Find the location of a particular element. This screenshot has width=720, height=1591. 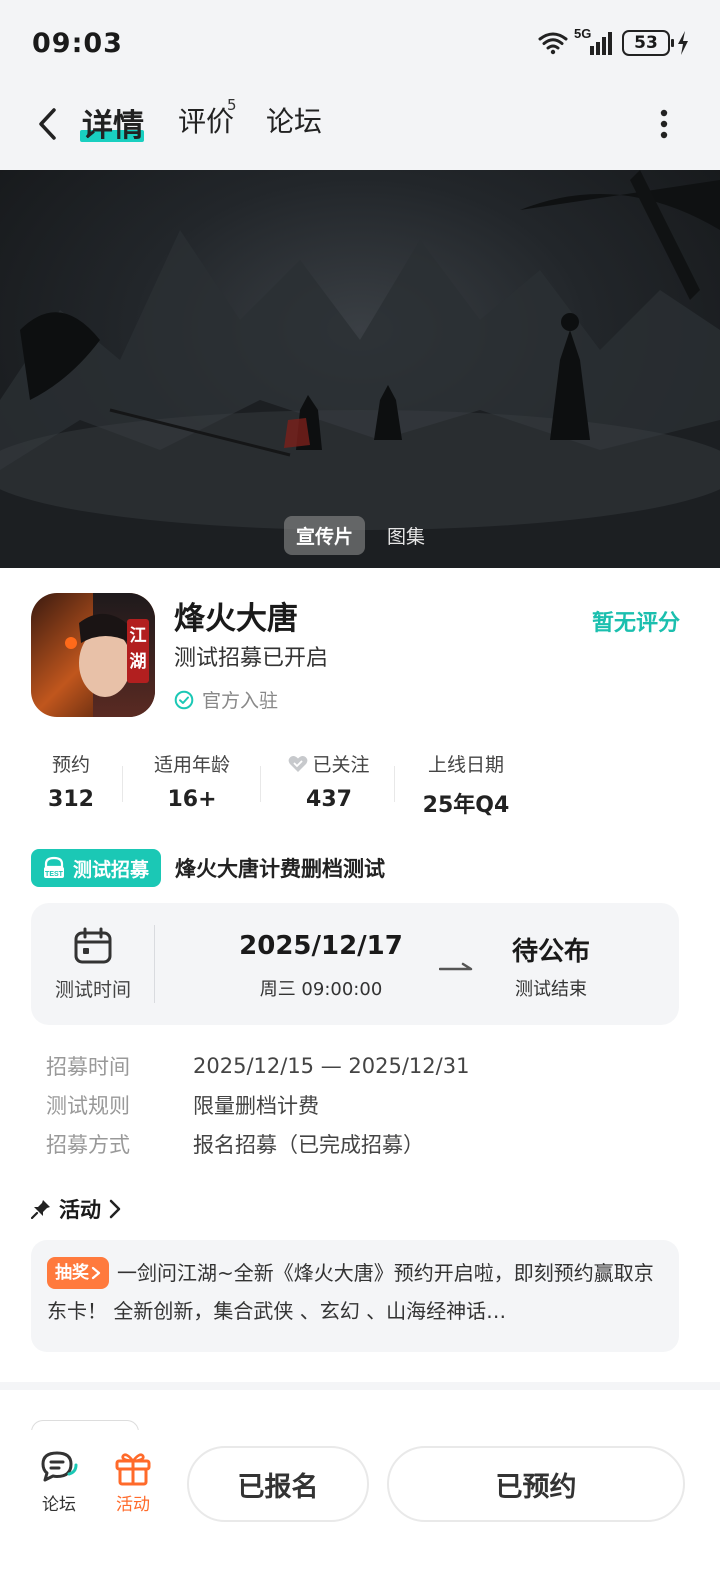

more-button is located at coordinates (664, 124).